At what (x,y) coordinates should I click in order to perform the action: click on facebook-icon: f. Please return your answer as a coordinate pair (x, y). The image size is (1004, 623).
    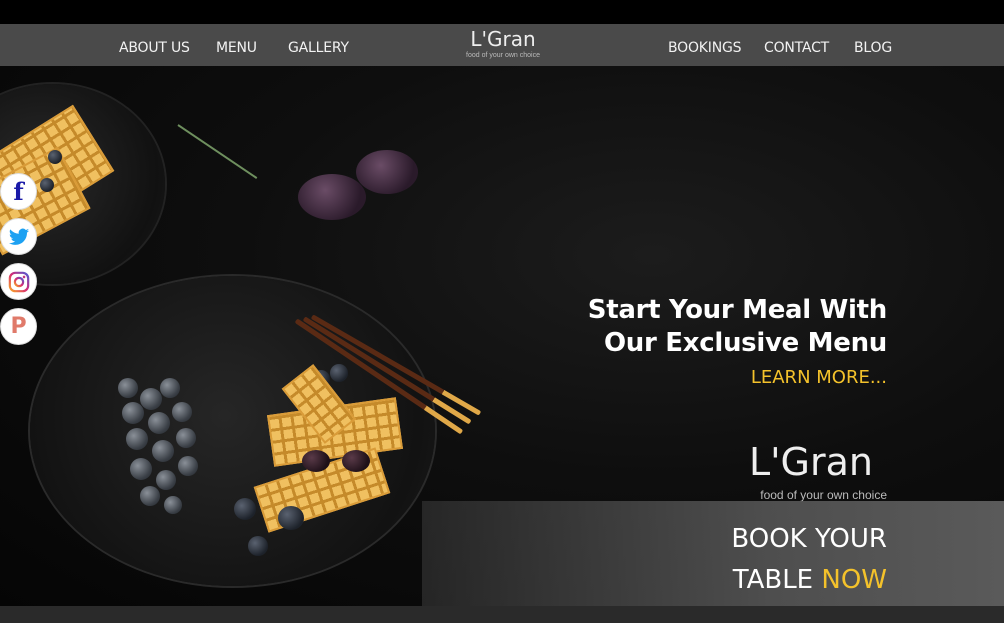
    Looking at the image, I should click on (18, 191).